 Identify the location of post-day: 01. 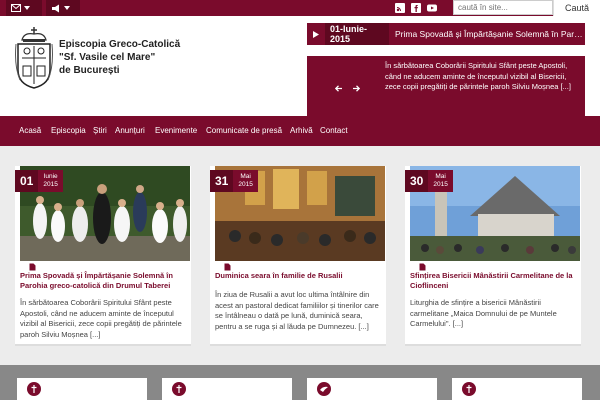
(27, 181).